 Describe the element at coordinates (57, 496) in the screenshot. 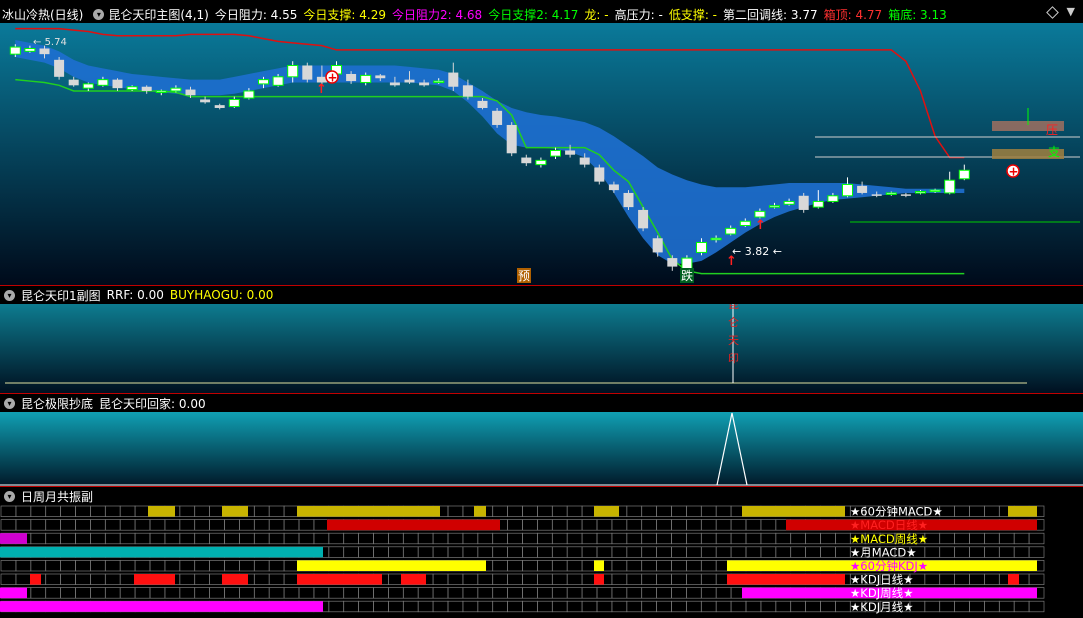

I see `sub3-name: 日周月共振副` at that location.